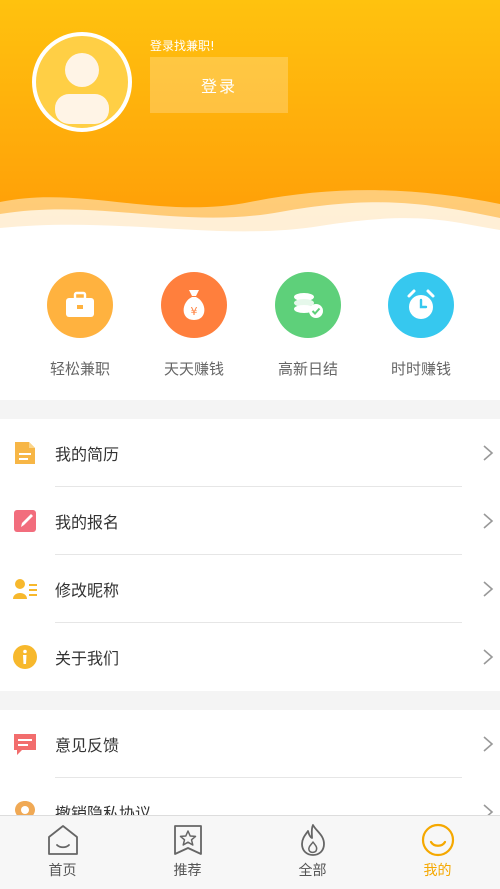  Describe the element at coordinates (87, 745) in the screenshot. I see `menu-item-label: 意见反馈` at that location.